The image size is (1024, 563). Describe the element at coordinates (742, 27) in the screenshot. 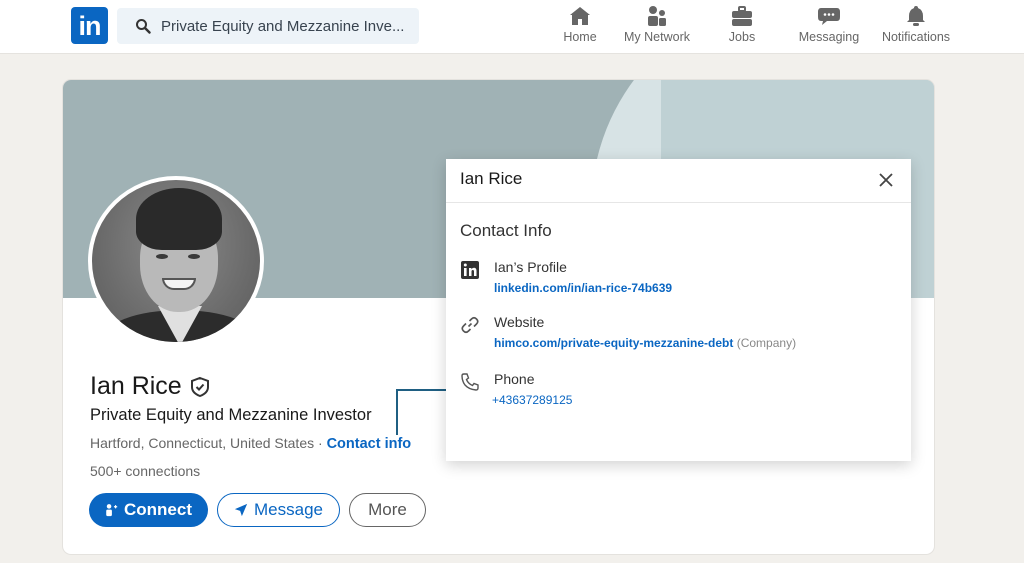

I see `nav-jobs: Jobs` at that location.